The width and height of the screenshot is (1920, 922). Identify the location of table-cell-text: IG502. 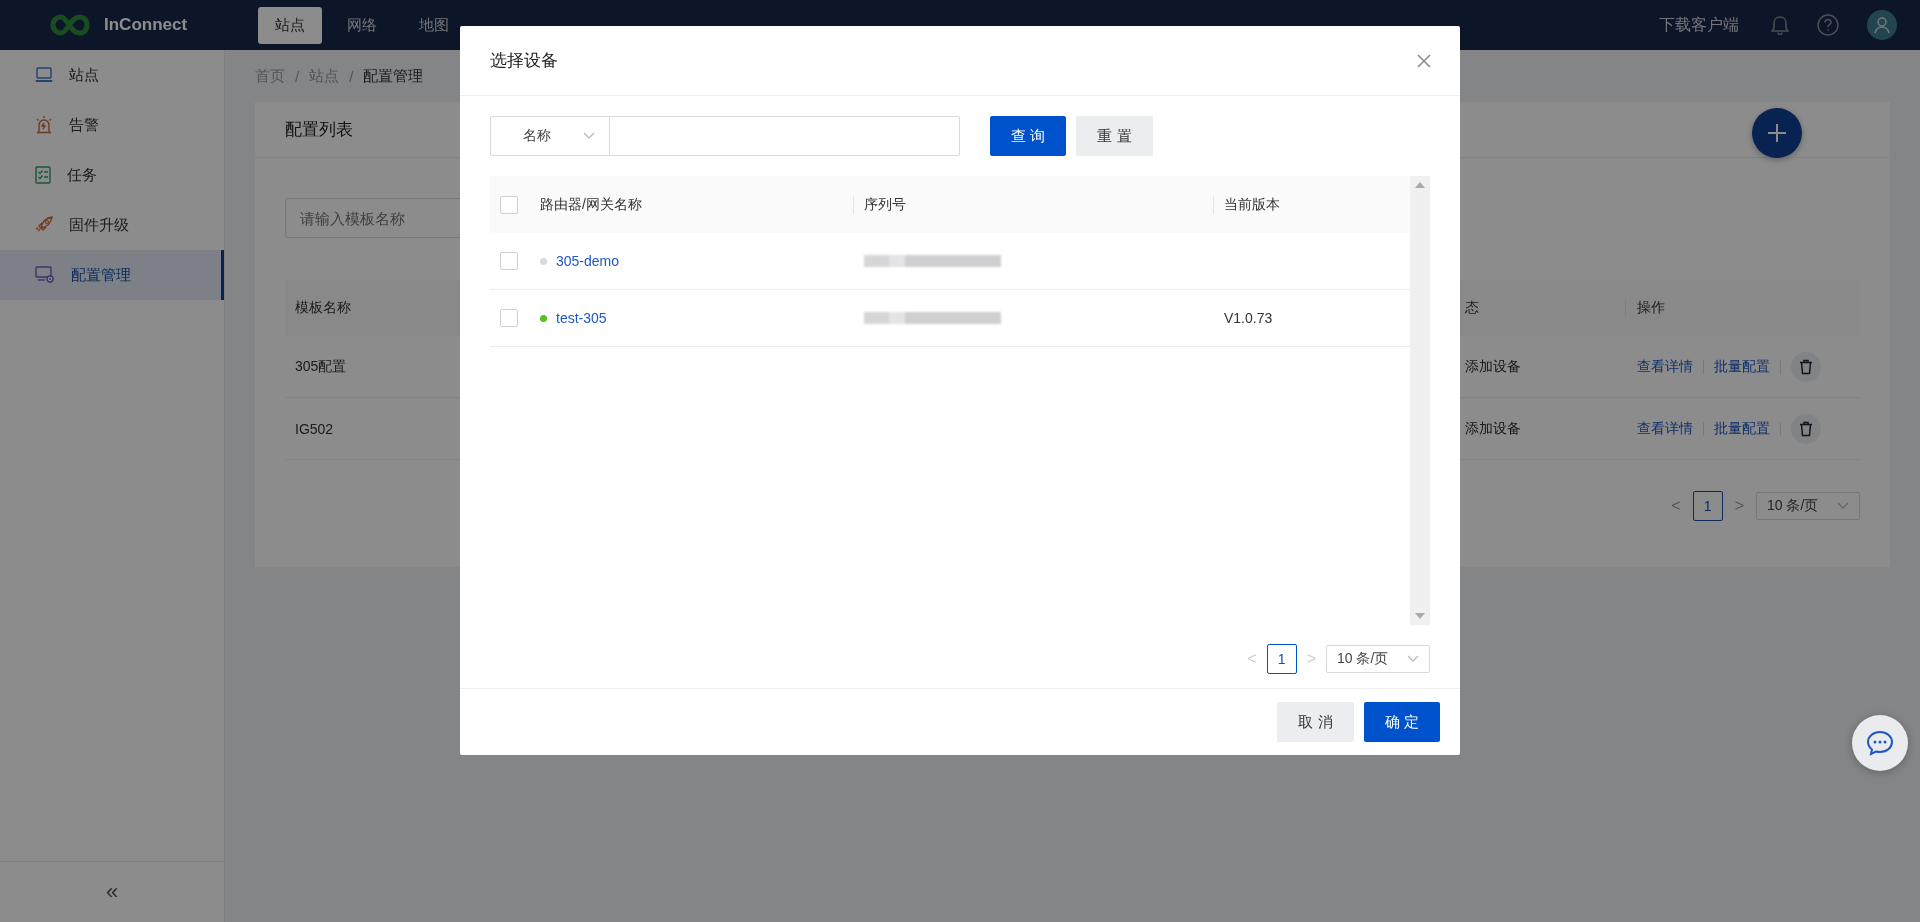
(314, 428).